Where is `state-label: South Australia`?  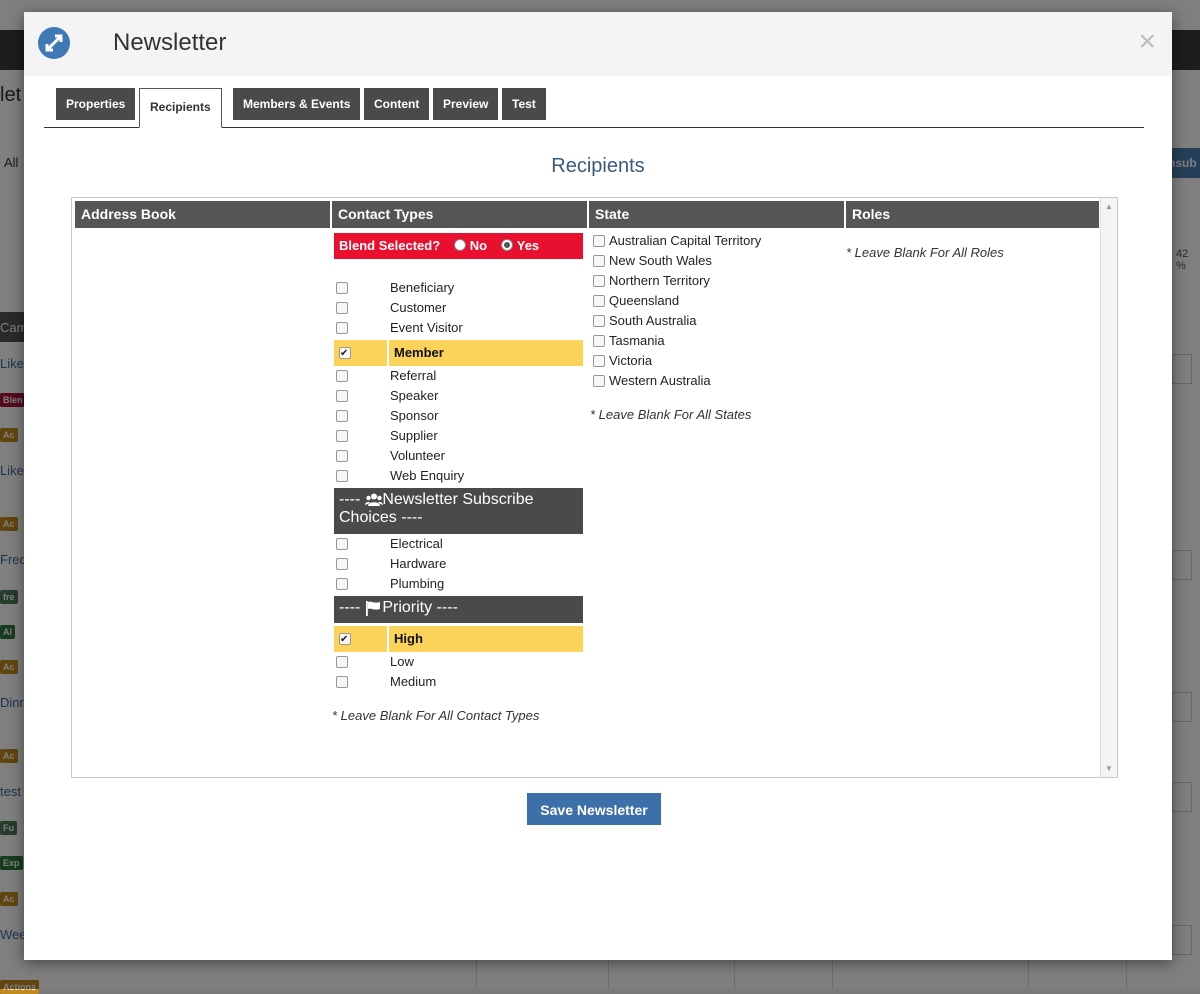 state-label: South Australia is located at coordinates (653, 320).